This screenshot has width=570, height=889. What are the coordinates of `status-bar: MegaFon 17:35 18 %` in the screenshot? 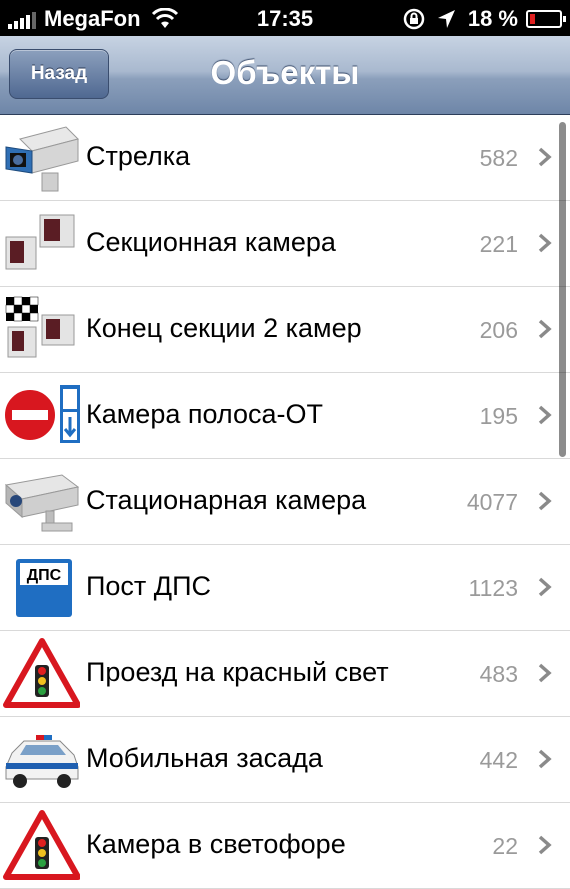 It's located at (285, 18).